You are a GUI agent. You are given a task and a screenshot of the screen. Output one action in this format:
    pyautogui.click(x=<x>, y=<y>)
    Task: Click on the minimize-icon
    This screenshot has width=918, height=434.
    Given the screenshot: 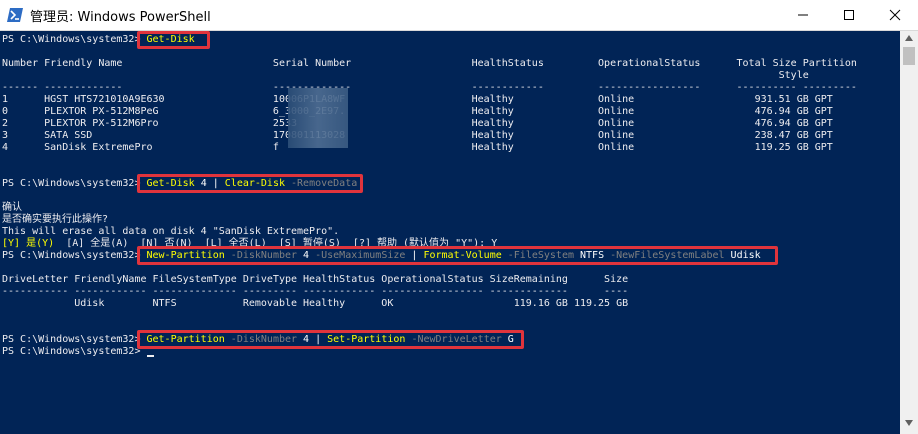 What is the action you would take?
    pyautogui.click(x=803, y=15)
    